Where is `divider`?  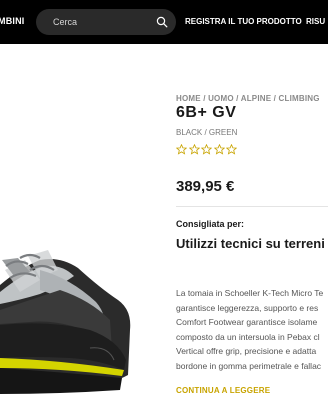 divider is located at coordinates (252, 206).